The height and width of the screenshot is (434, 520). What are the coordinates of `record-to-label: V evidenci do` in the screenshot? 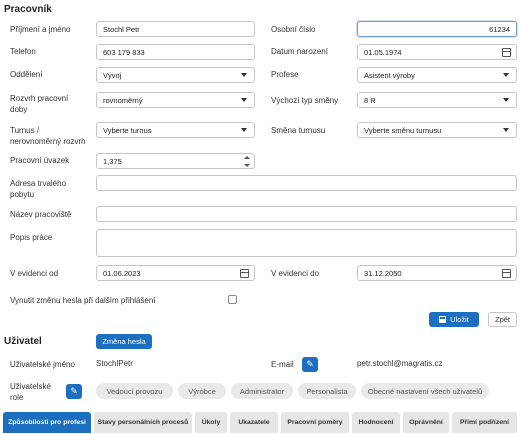 It's located at (295, 273).